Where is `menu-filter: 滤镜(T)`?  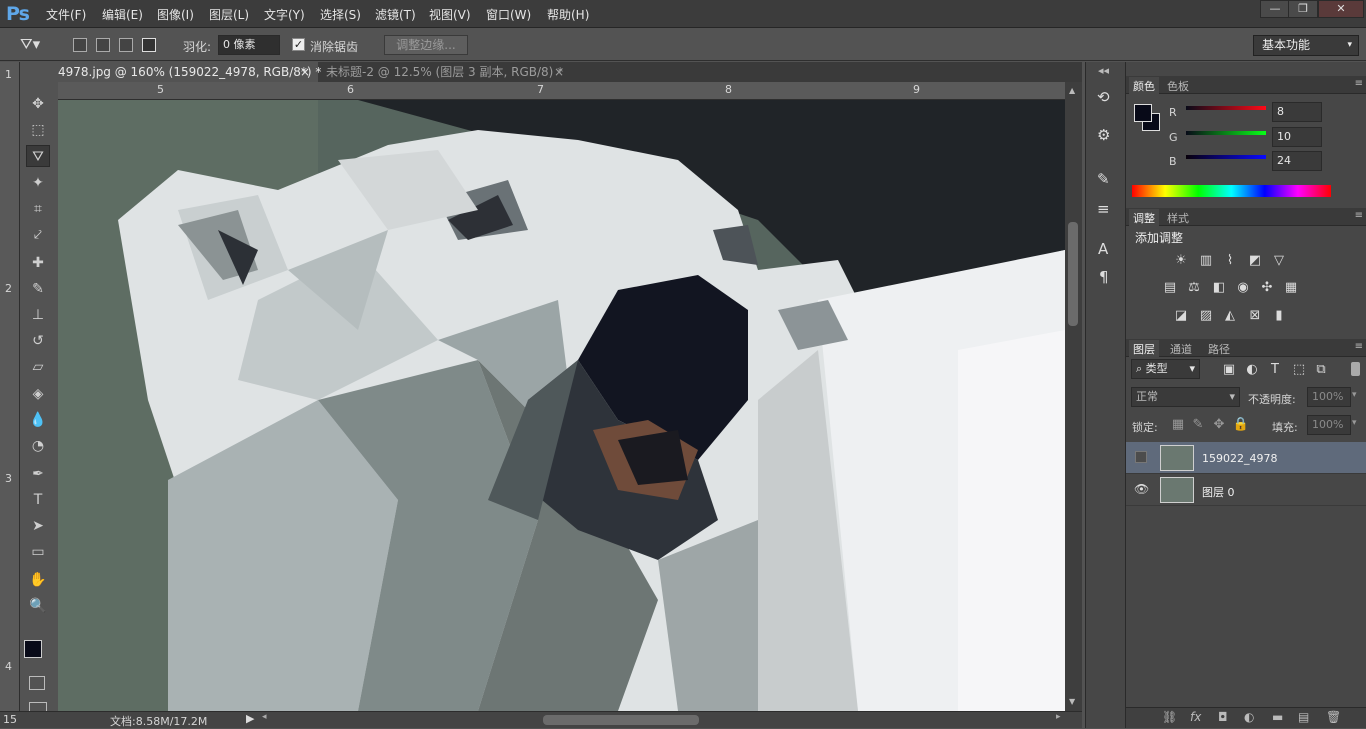
menu-filter: 滤镜(T) is located at coordinates (395, 14).